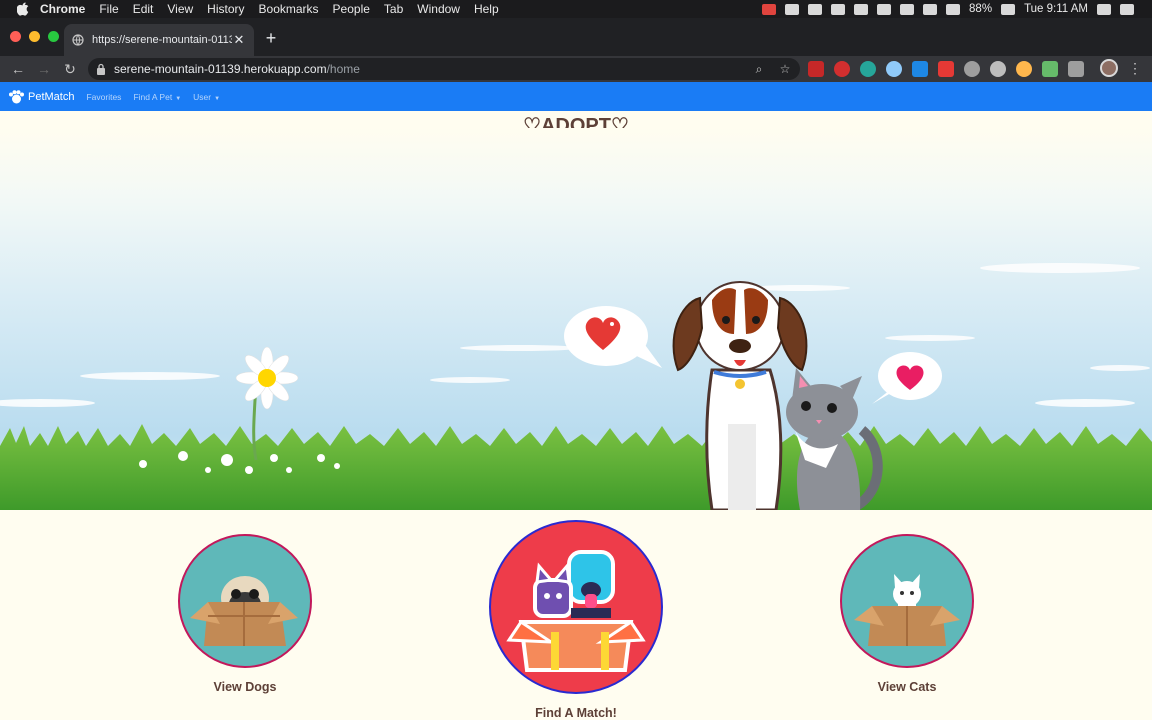 The width and height of the screenshot is (1152, 720). What do you see at coordinates (1050, 69) in the screenshot?
I see `extension-10-icon` at bounding box center [1050, 69].